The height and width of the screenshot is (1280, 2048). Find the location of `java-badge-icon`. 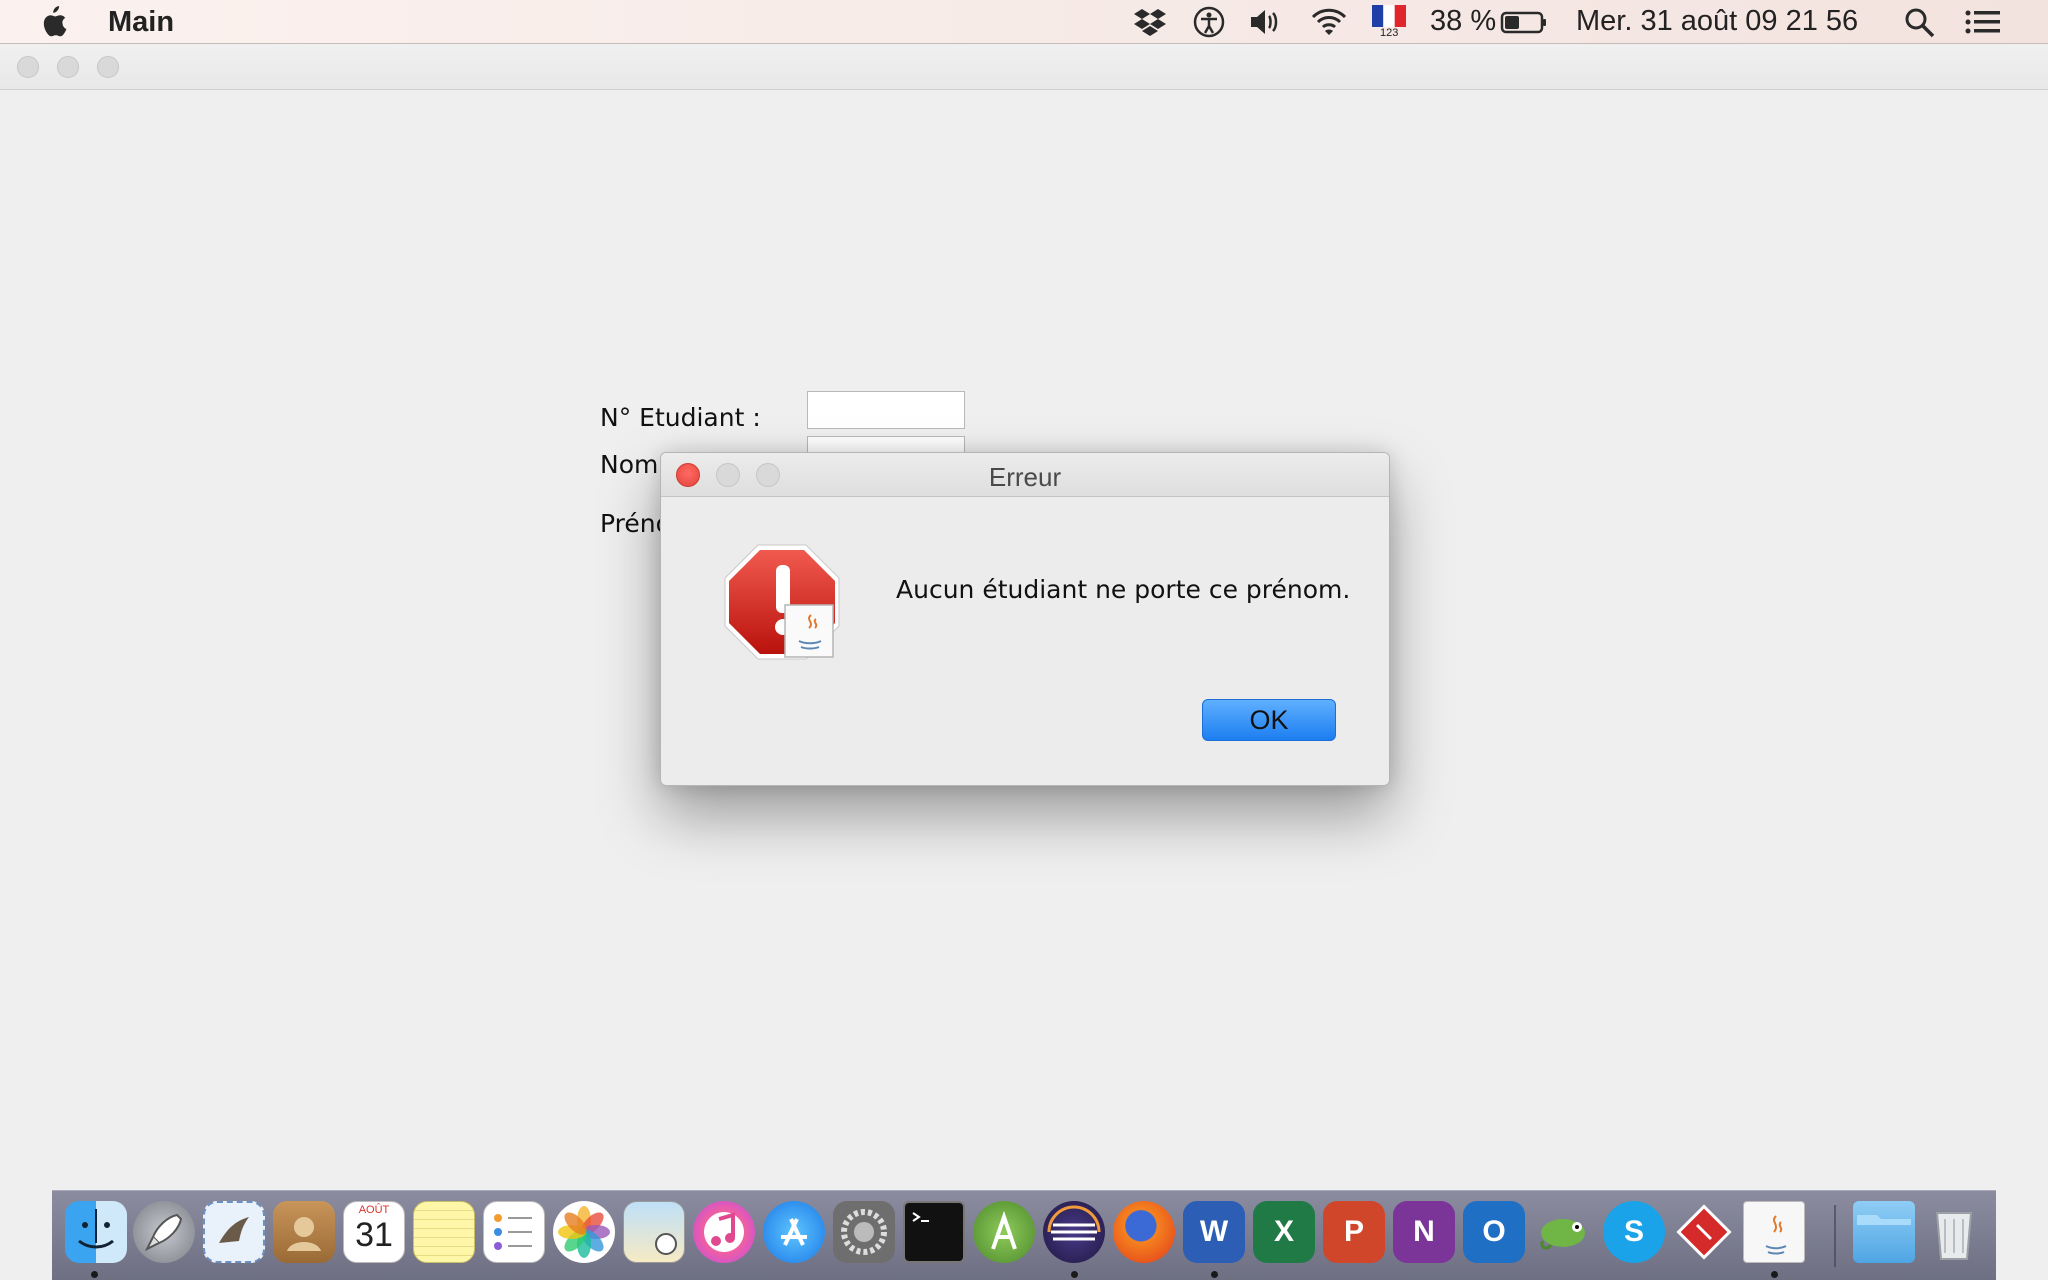

java-badge-icon is located at coordinates (809, 631).